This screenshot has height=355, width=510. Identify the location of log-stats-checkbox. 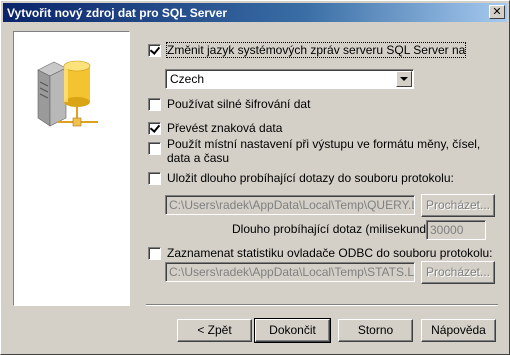
(154, 253).